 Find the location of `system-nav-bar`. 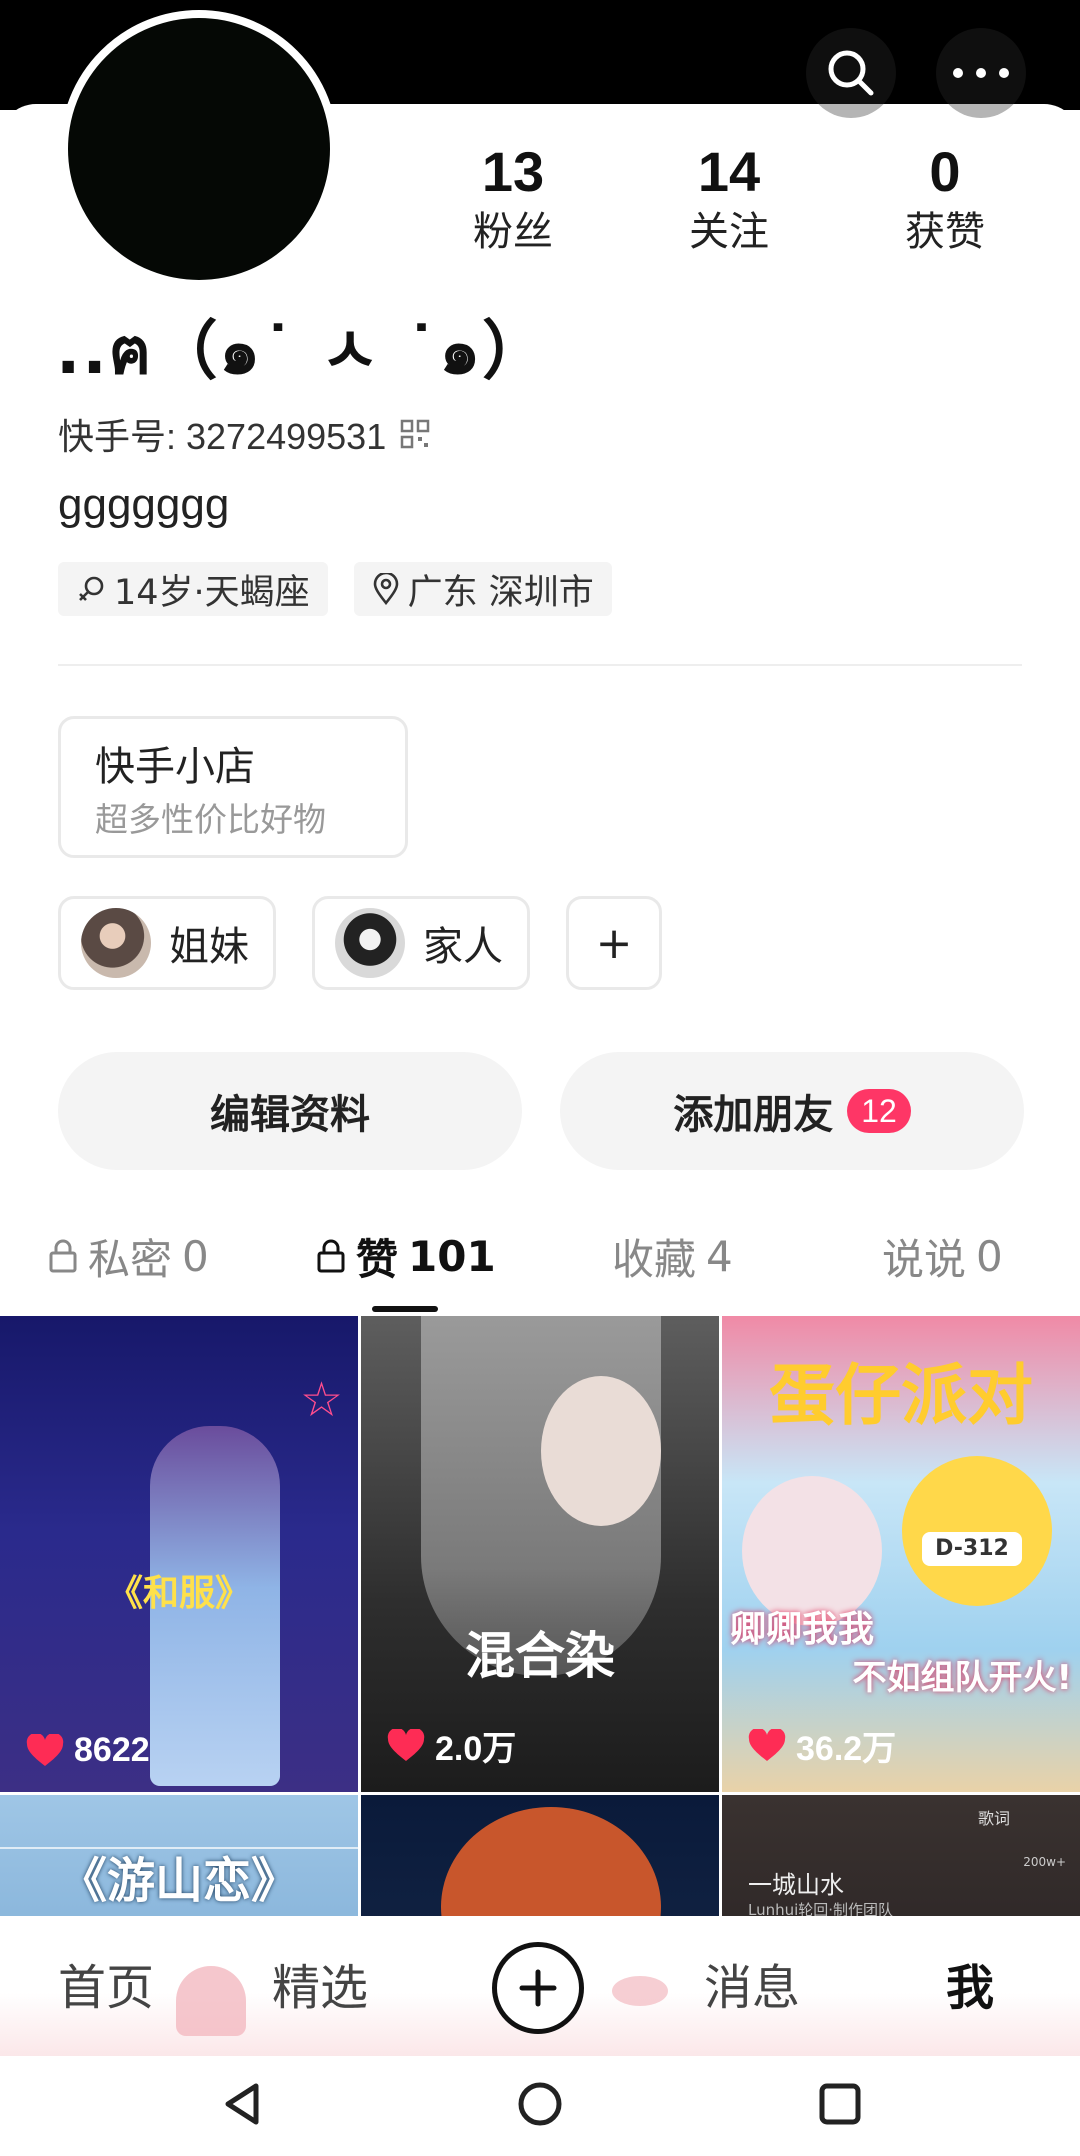

system-nav-bar is located at coordinates (540, 2106).